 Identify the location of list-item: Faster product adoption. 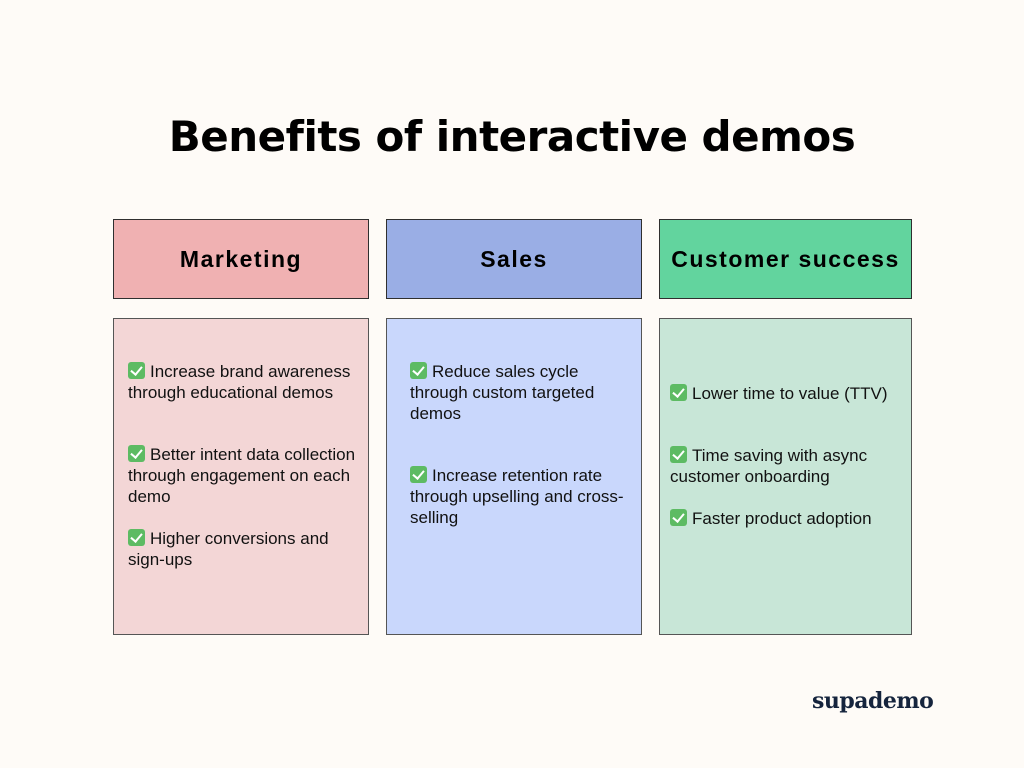
(786, 518).